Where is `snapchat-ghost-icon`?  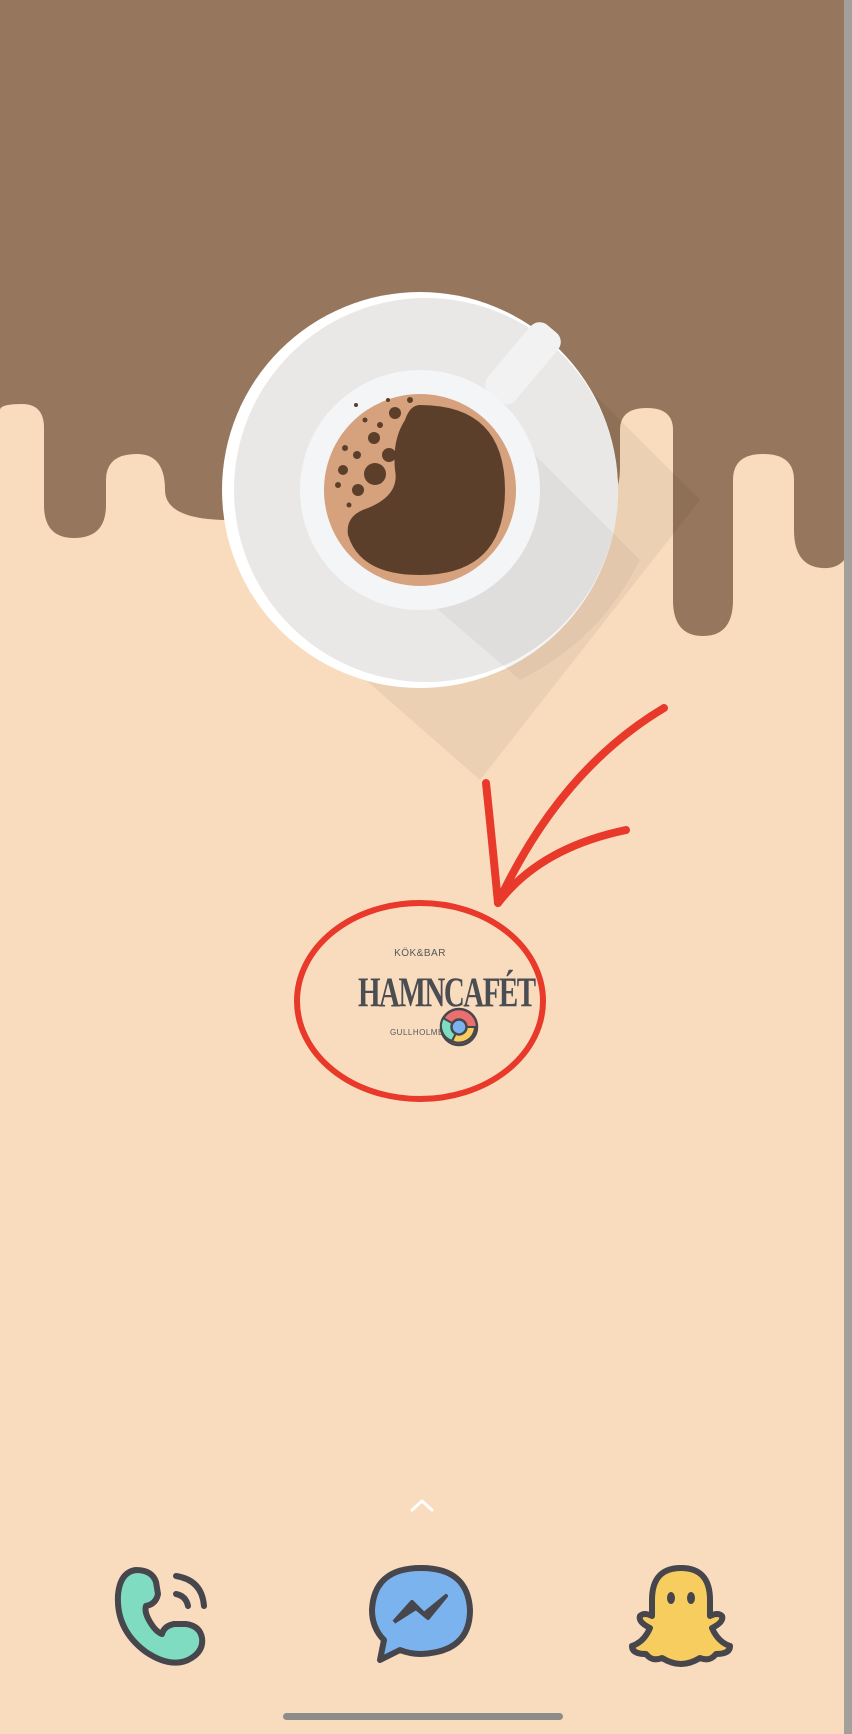 snapchat-ghost-icon is located at coordinates (681, 1615).